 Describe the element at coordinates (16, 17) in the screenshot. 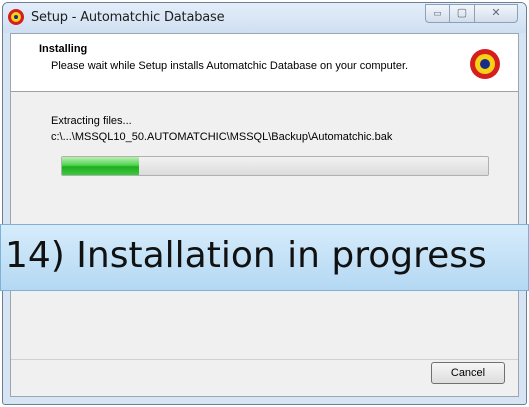

I see `app-logo-icon` at that location.